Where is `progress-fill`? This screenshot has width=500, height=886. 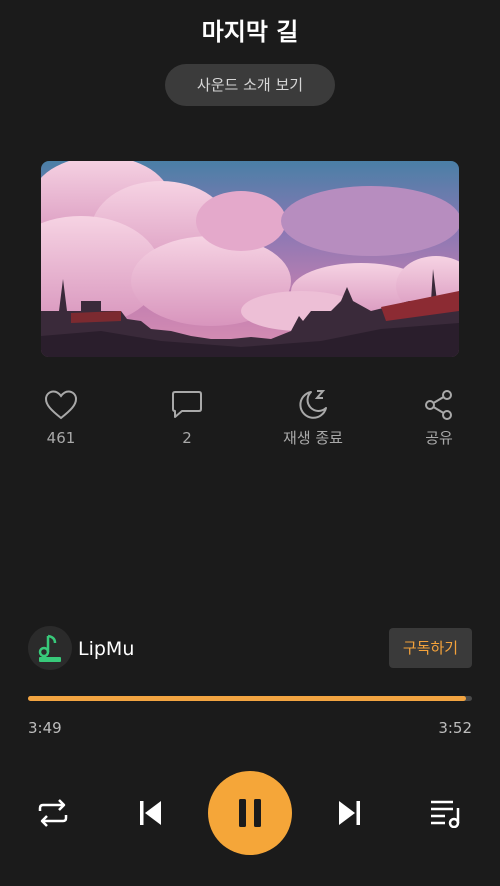
progress-fill is located at coordinates (247, 698).